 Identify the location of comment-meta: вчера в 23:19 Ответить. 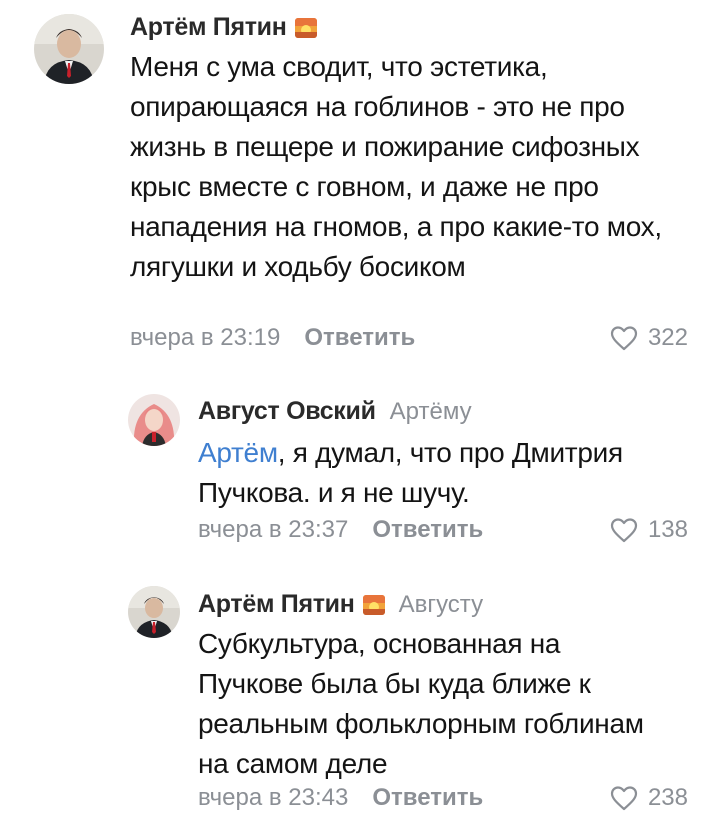
(272, 338).